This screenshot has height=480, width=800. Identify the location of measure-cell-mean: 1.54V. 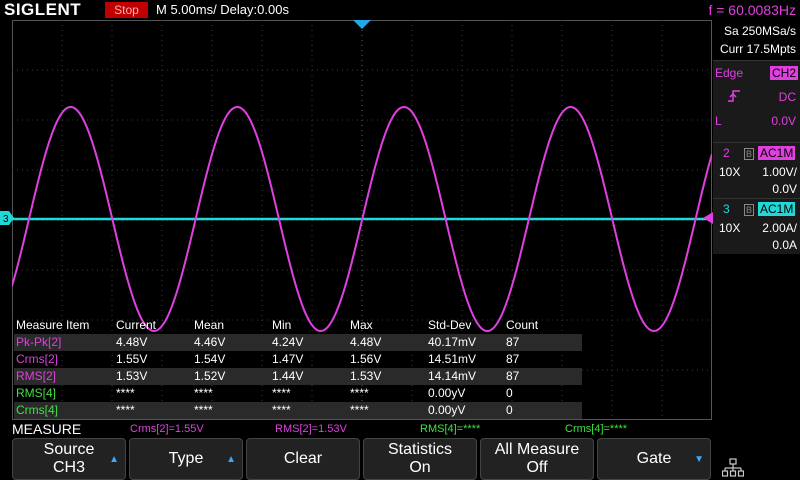
(210, 359).